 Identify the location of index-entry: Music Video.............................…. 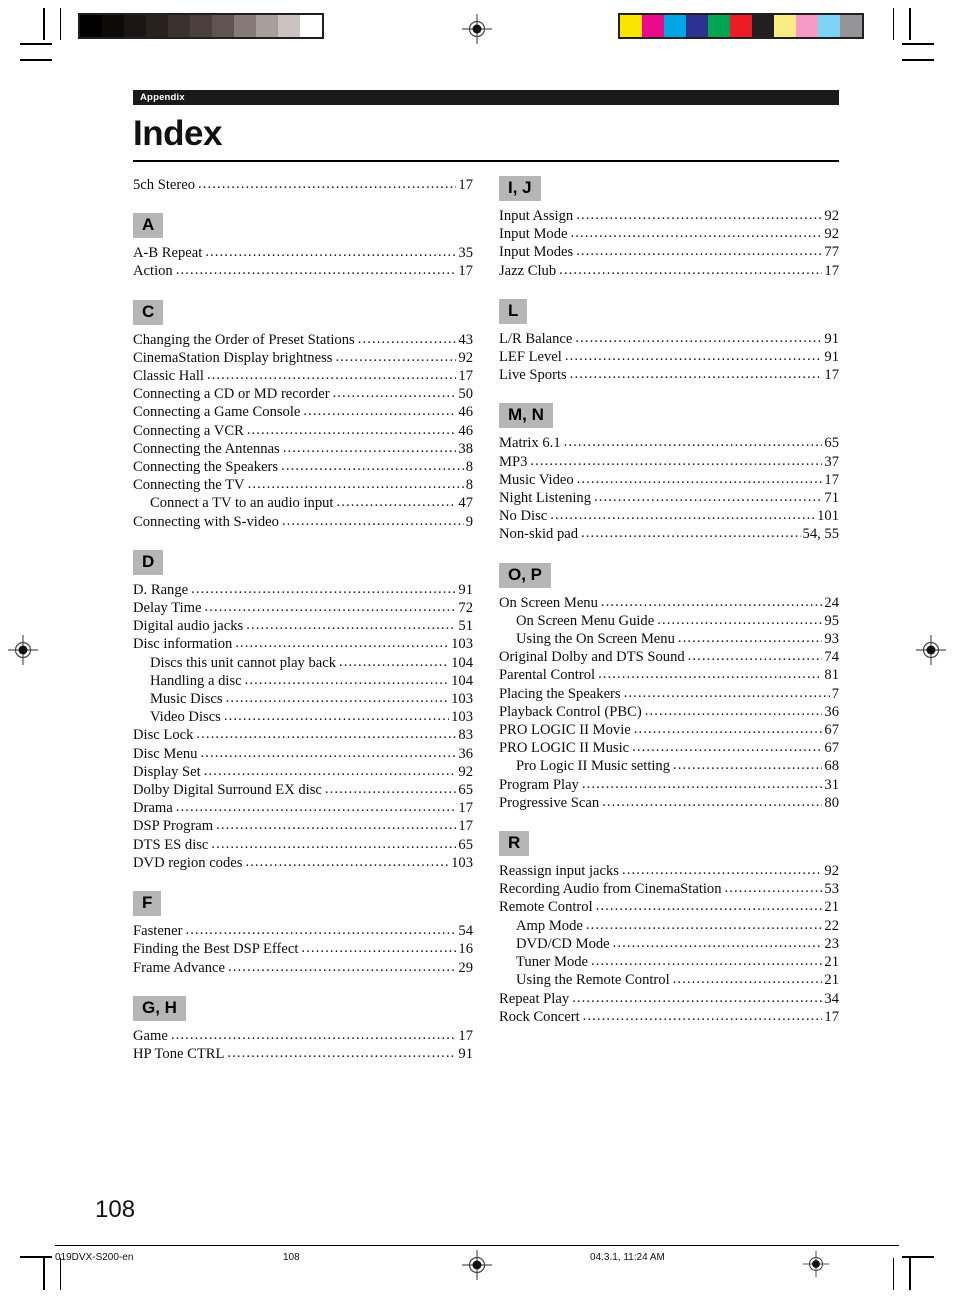
(669, 480).